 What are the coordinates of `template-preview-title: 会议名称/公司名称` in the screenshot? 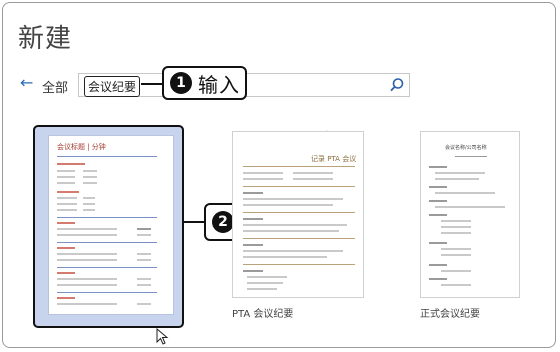 It's located at (466, 148).